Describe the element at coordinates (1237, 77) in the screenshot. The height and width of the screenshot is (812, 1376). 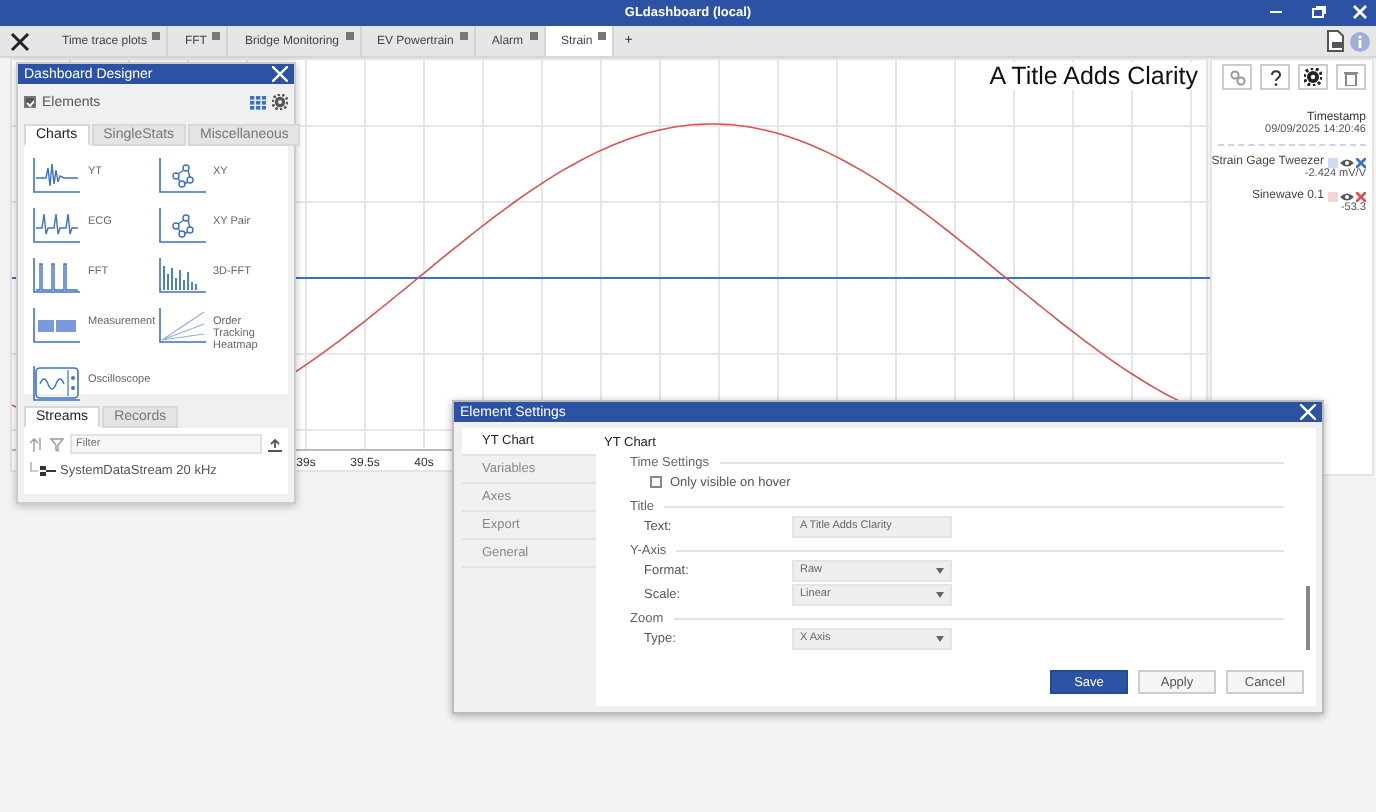
I see `link-icon` at that location.